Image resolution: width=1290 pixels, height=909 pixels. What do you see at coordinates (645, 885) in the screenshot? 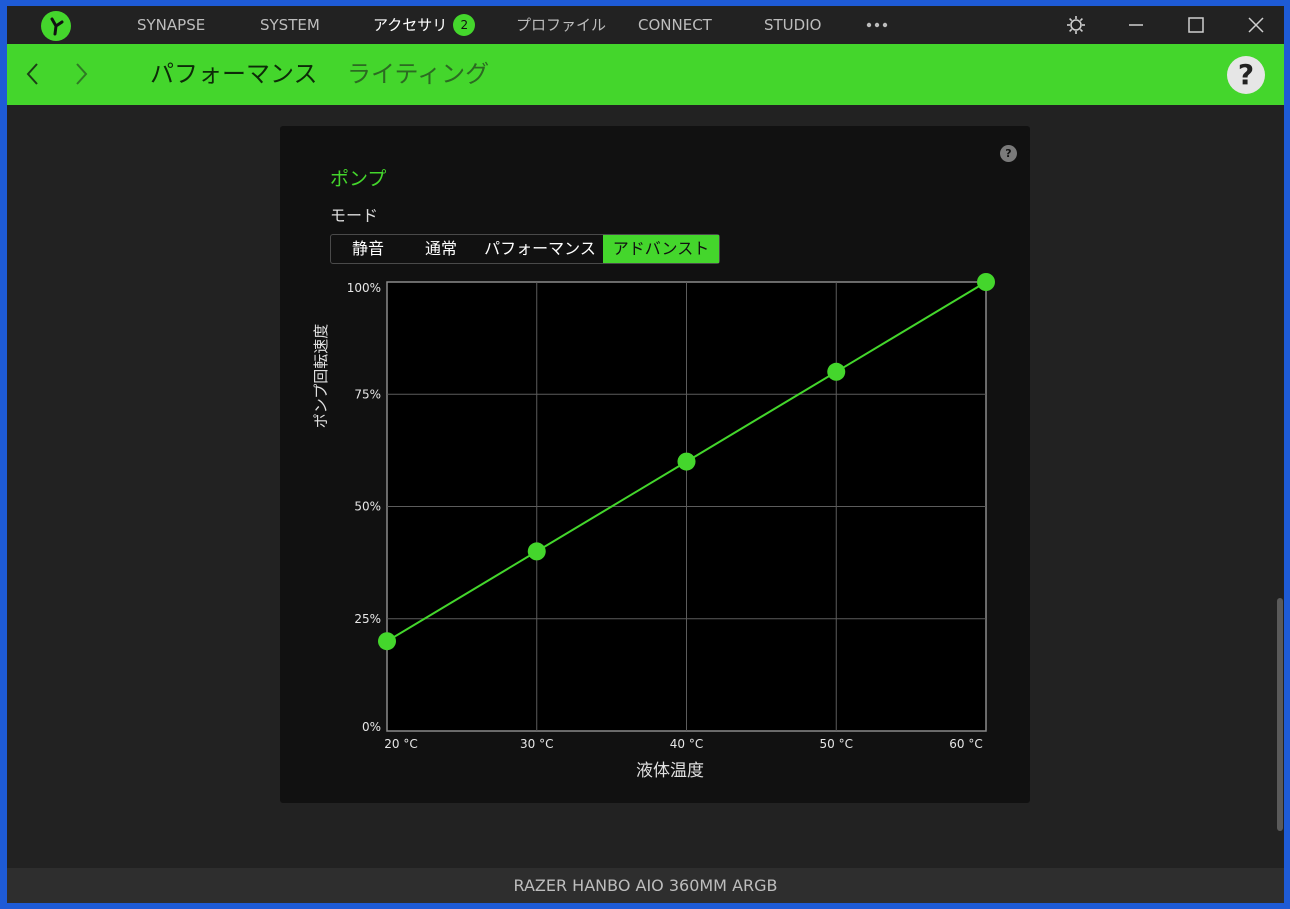
I see `device-name-footer: RAZER HANBO AIO 360MM ARGB` at bounding box center [645, 885].